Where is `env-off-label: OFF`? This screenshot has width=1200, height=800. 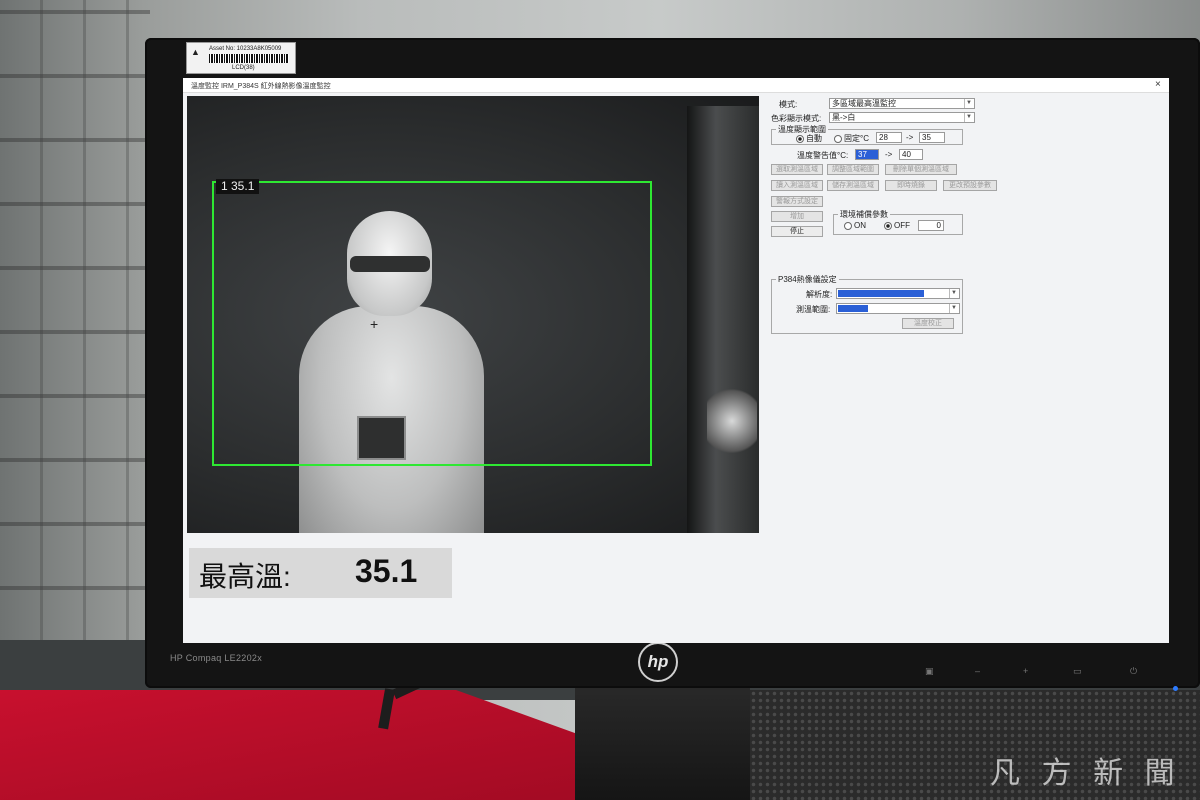 env-off-label: OFF is located at coordinates (902, 225).